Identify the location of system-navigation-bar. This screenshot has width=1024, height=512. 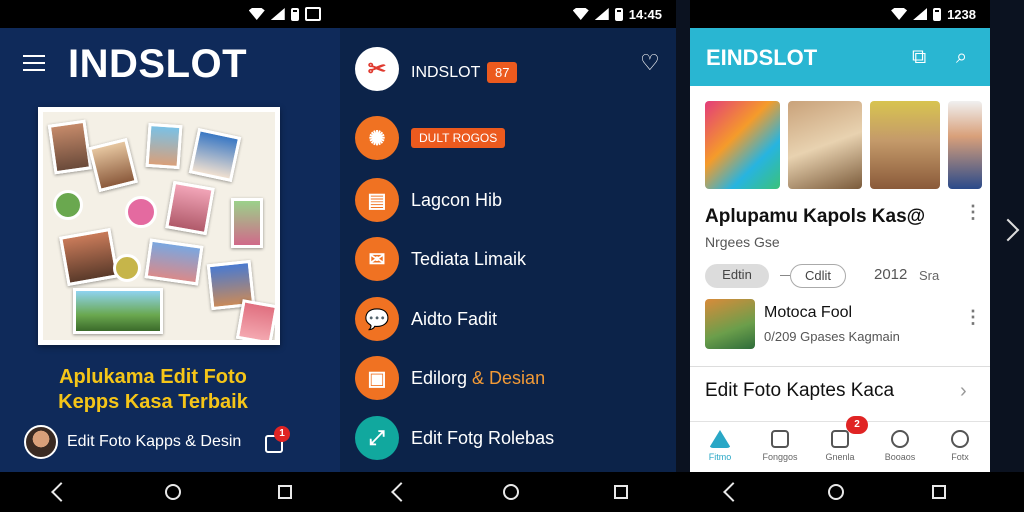
(512, 492).